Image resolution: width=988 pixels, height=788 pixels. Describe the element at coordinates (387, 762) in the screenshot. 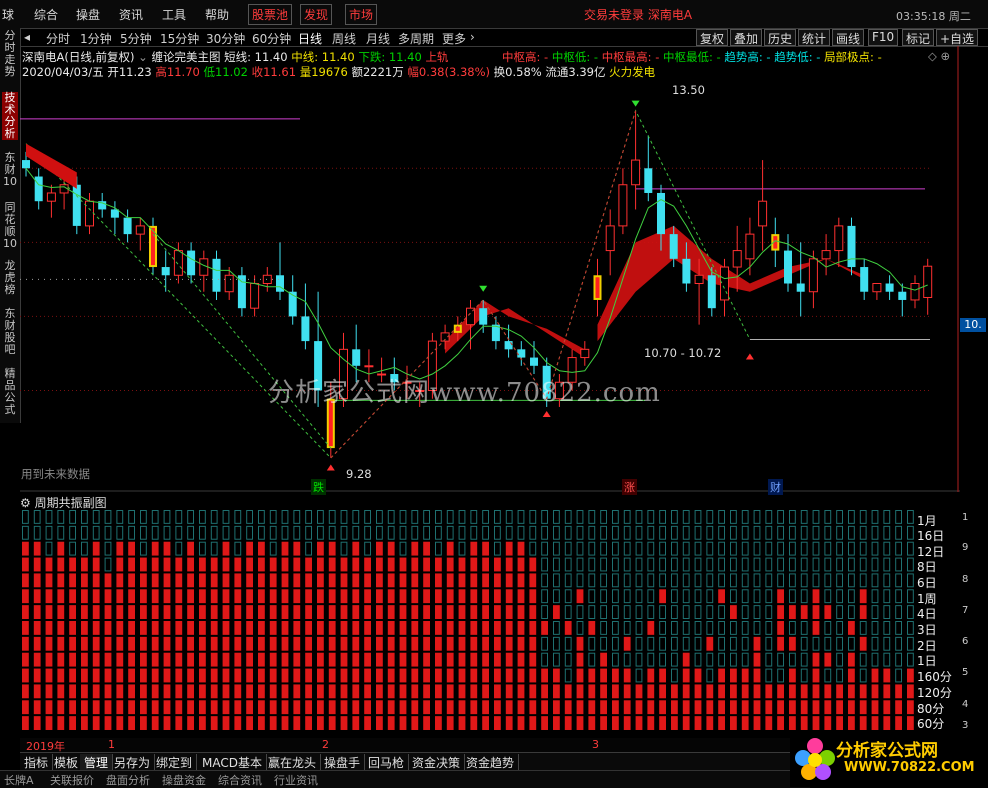

I see `tab-horse-back: 回马枪` at that location.